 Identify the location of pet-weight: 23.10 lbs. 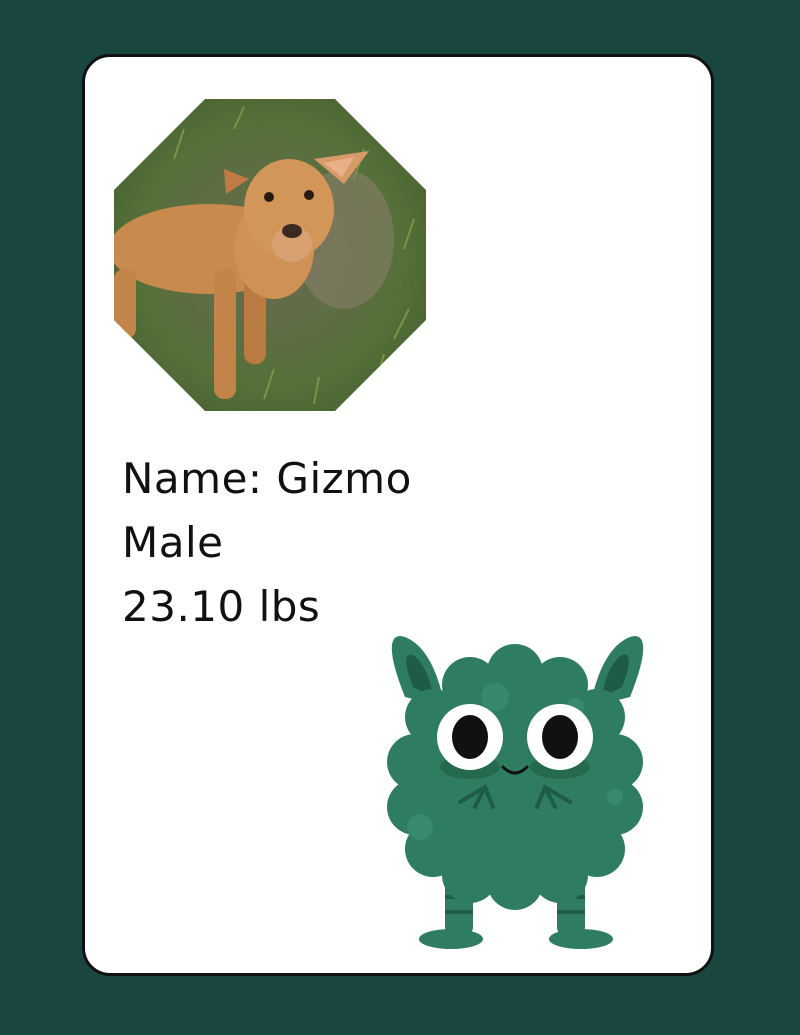
(221, 606).